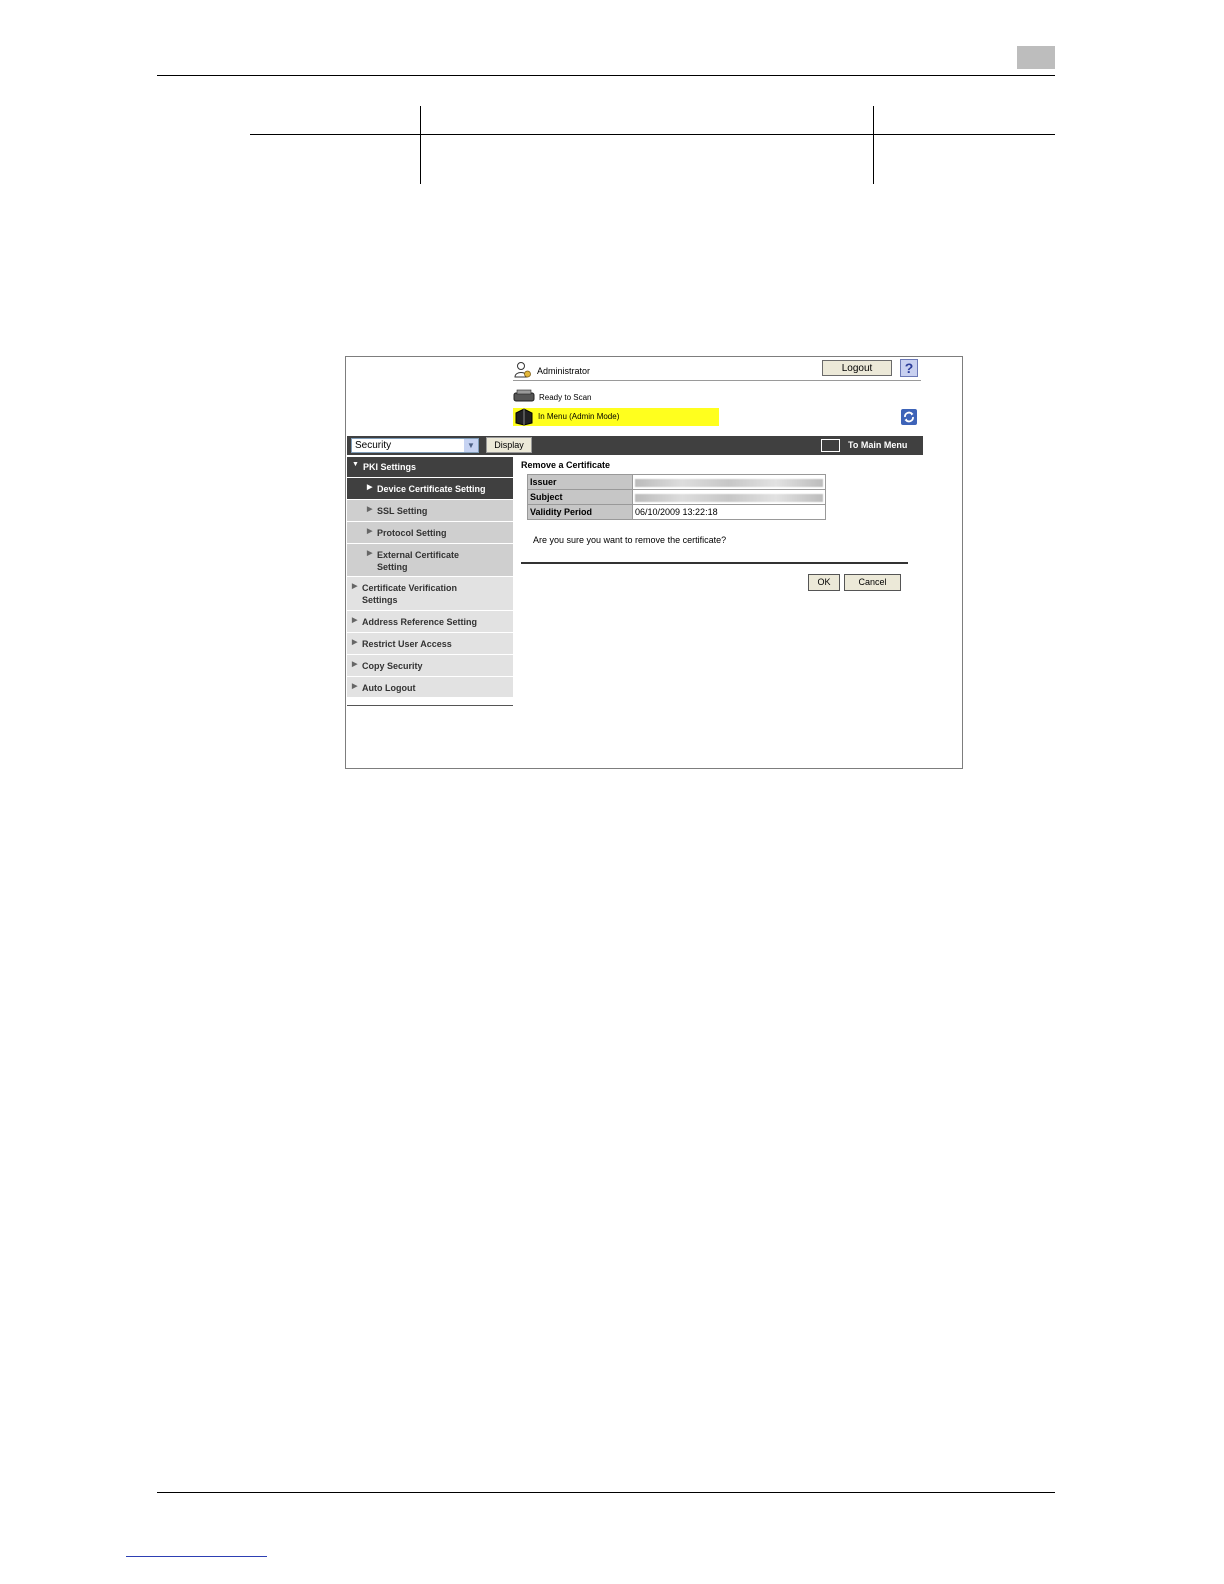 The height and width of the screenshot is (1584, 1224). I want to click on cancel-button: Cancel, so click(872, 582).